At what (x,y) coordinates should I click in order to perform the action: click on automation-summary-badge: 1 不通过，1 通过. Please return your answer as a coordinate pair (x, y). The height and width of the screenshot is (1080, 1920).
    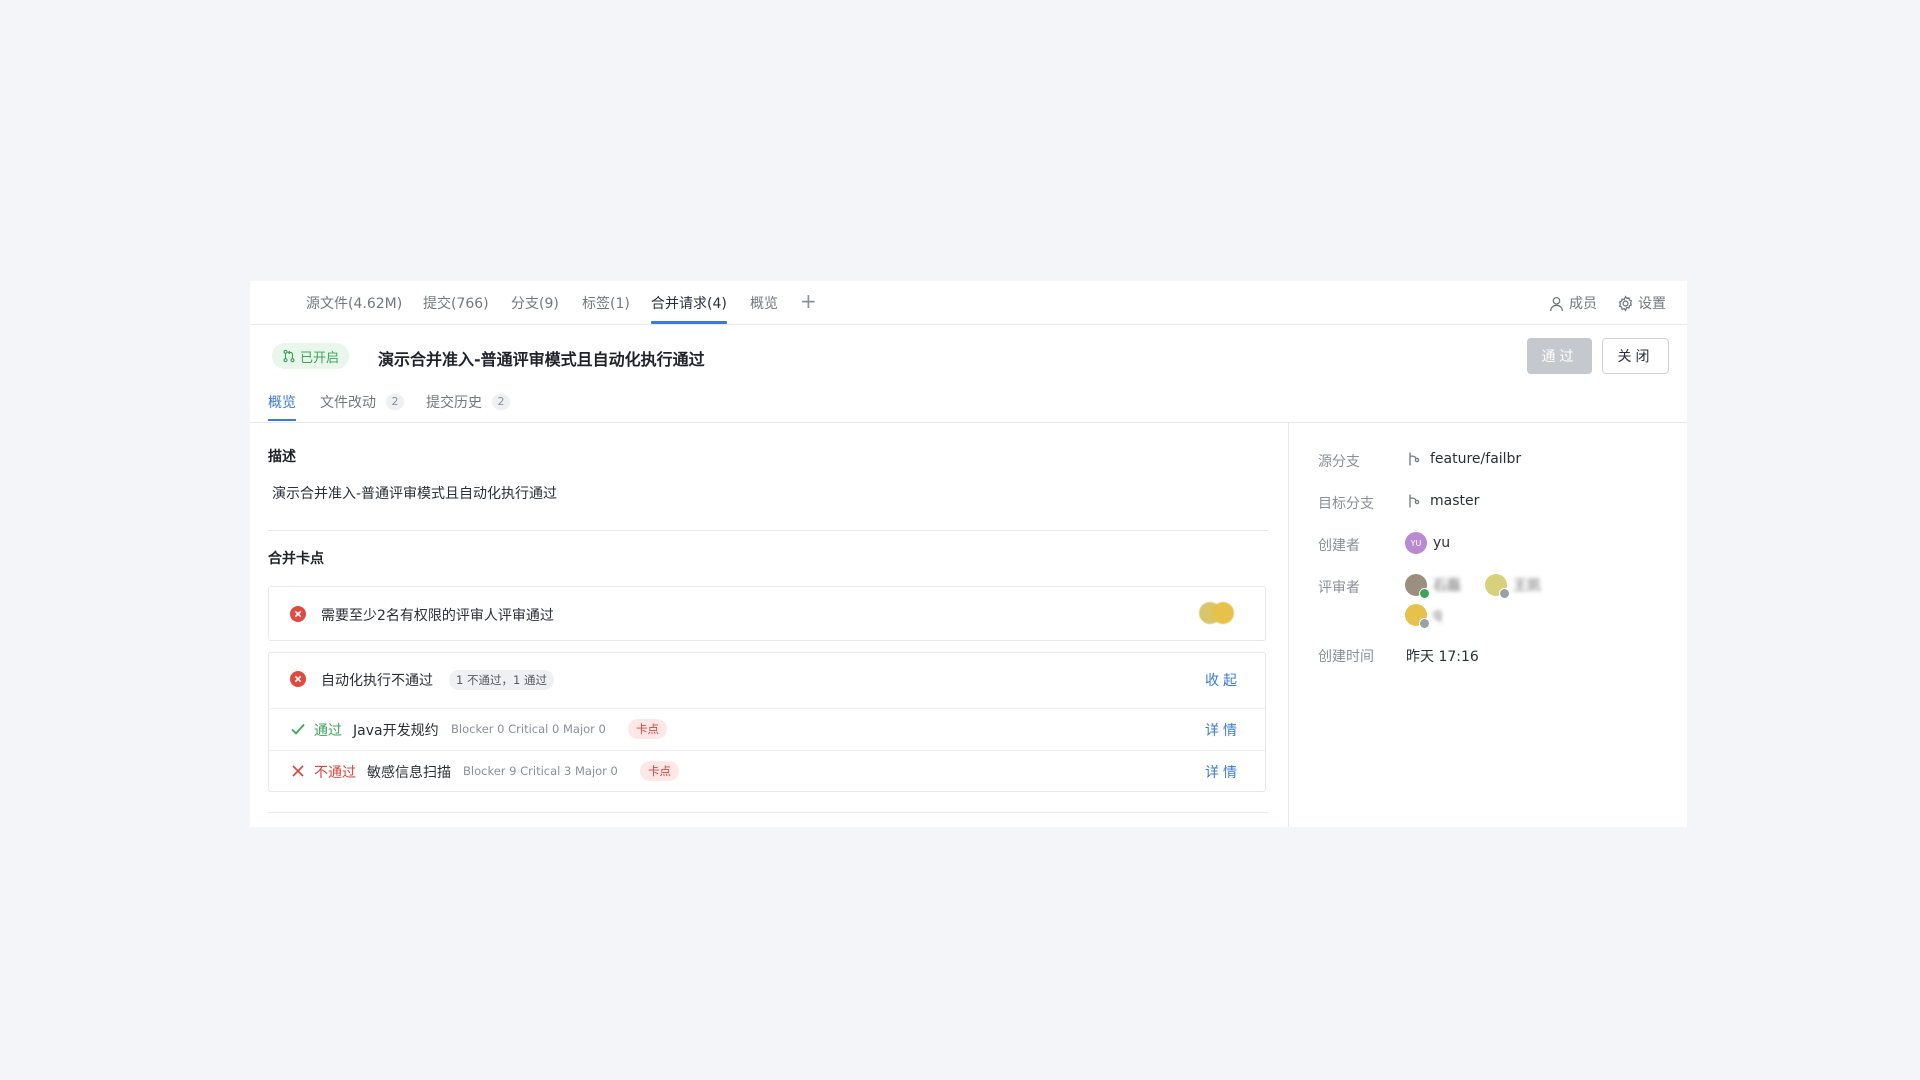
    Looking at the image, I should click on (501, 680).